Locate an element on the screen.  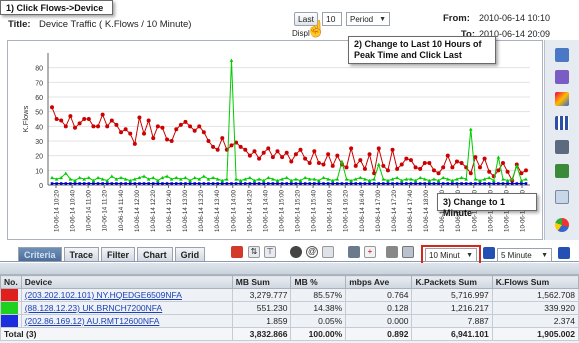
add-icon: + is located at coordinates (370, 252).